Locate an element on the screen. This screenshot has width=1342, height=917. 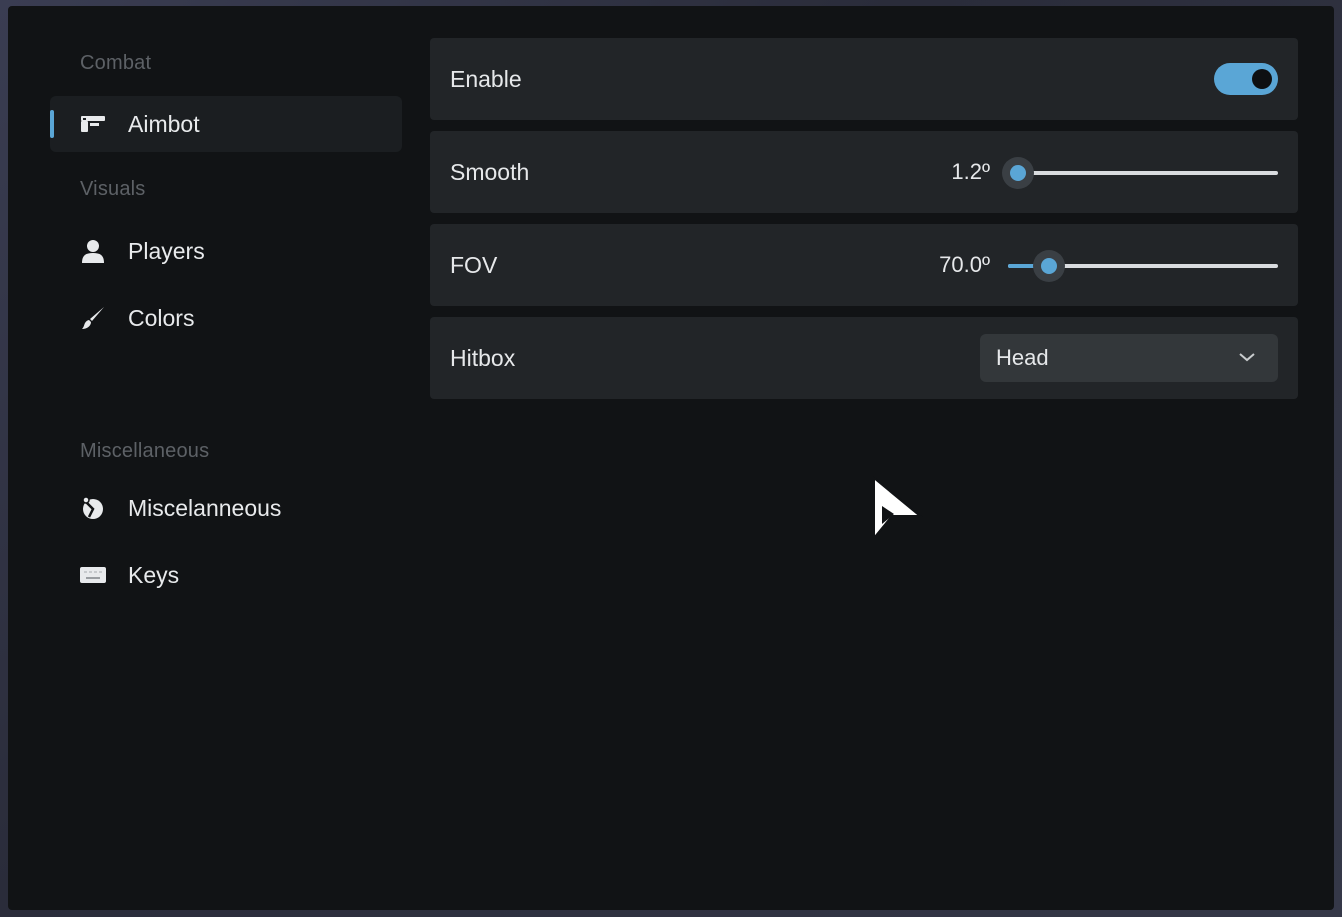
sidebar-item-label: Keys is located at coordinates (154, 574).